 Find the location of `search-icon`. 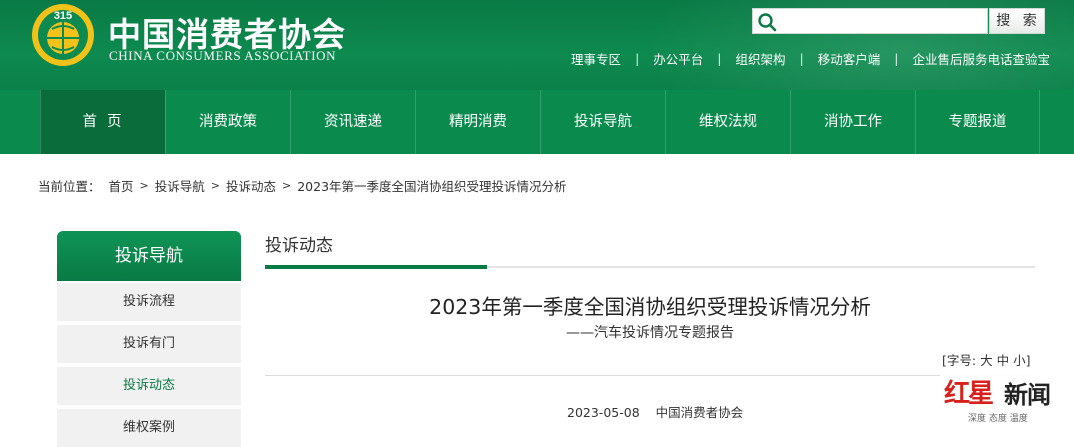

search-icon is located at coordinates (767, 22).